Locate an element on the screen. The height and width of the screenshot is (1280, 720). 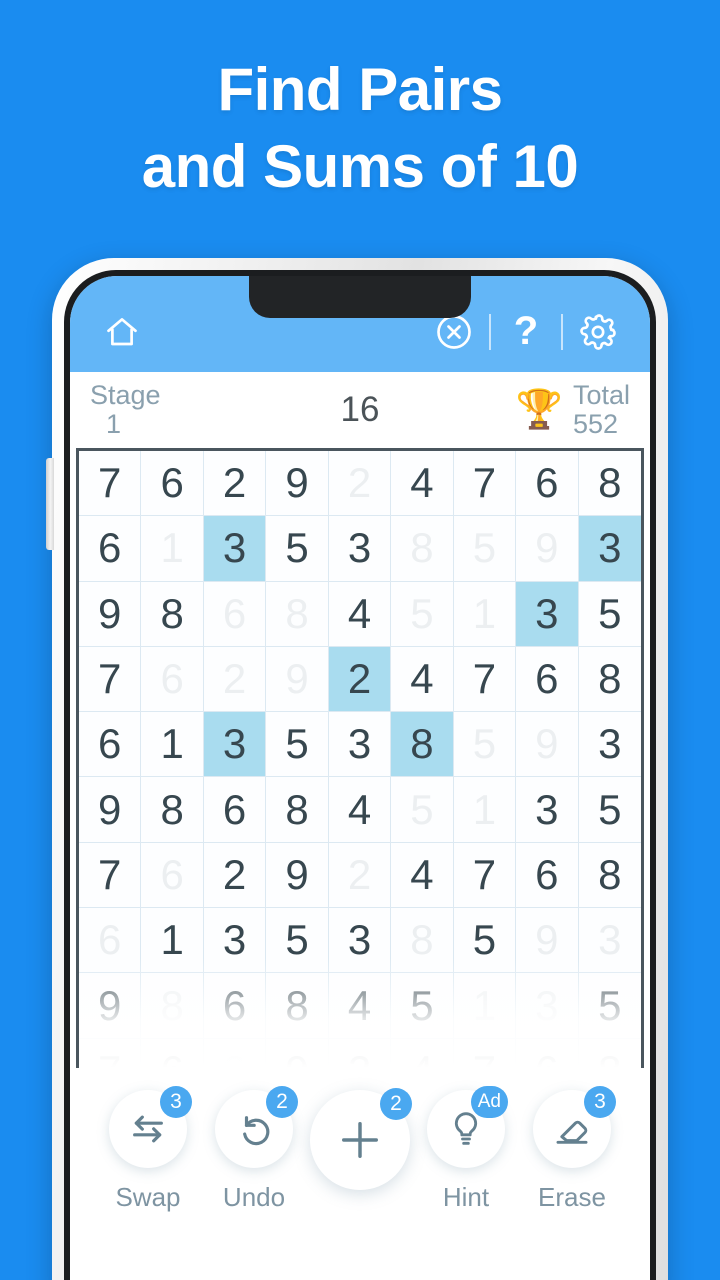
tool-erase-button: 3 Erase is located at coordinates (572, 1149).